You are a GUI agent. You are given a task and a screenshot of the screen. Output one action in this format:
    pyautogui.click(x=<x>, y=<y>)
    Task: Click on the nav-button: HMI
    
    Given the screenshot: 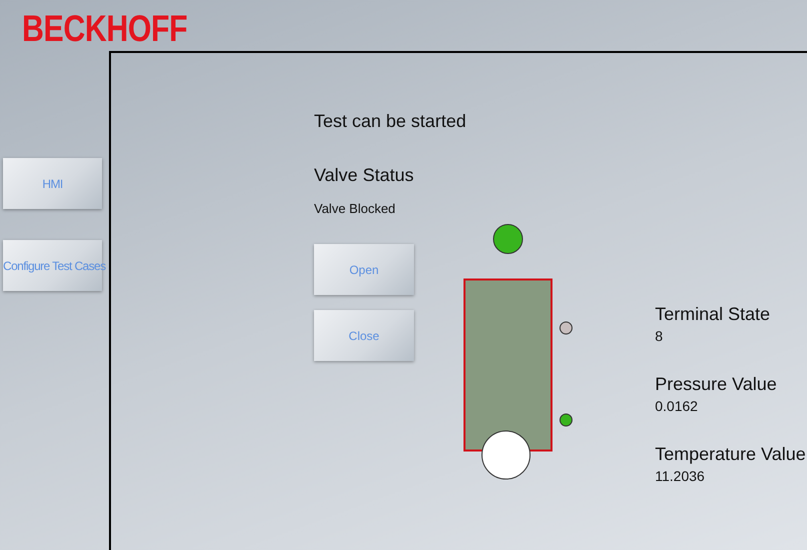 What is the action you would take?
    pyautogui.click(x=52, y=183)
    